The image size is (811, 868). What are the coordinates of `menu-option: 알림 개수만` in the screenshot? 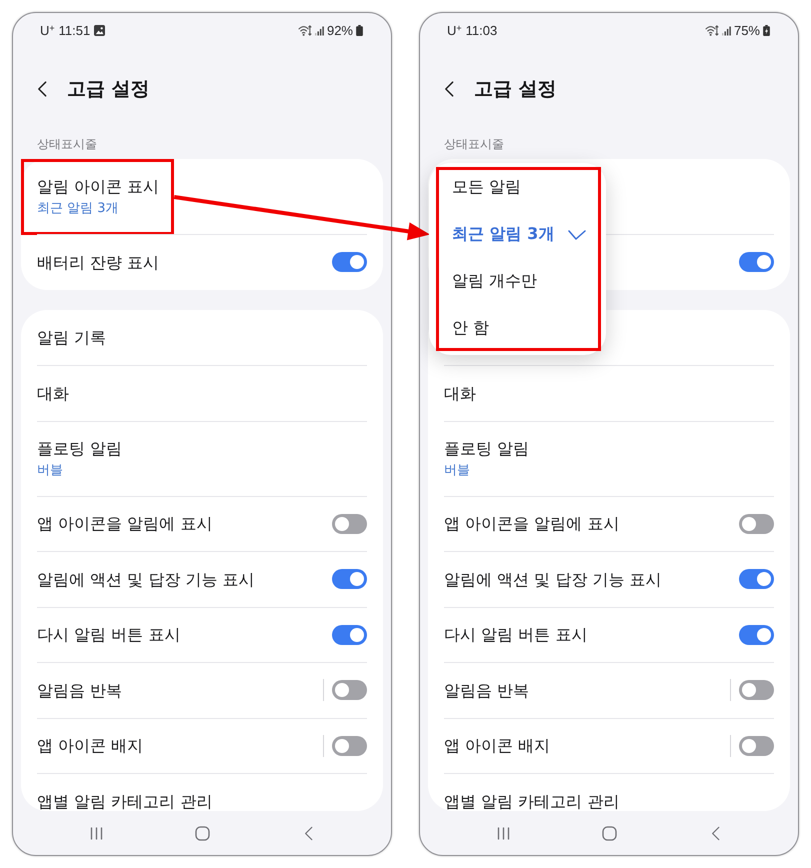 It's located at (517, 281).